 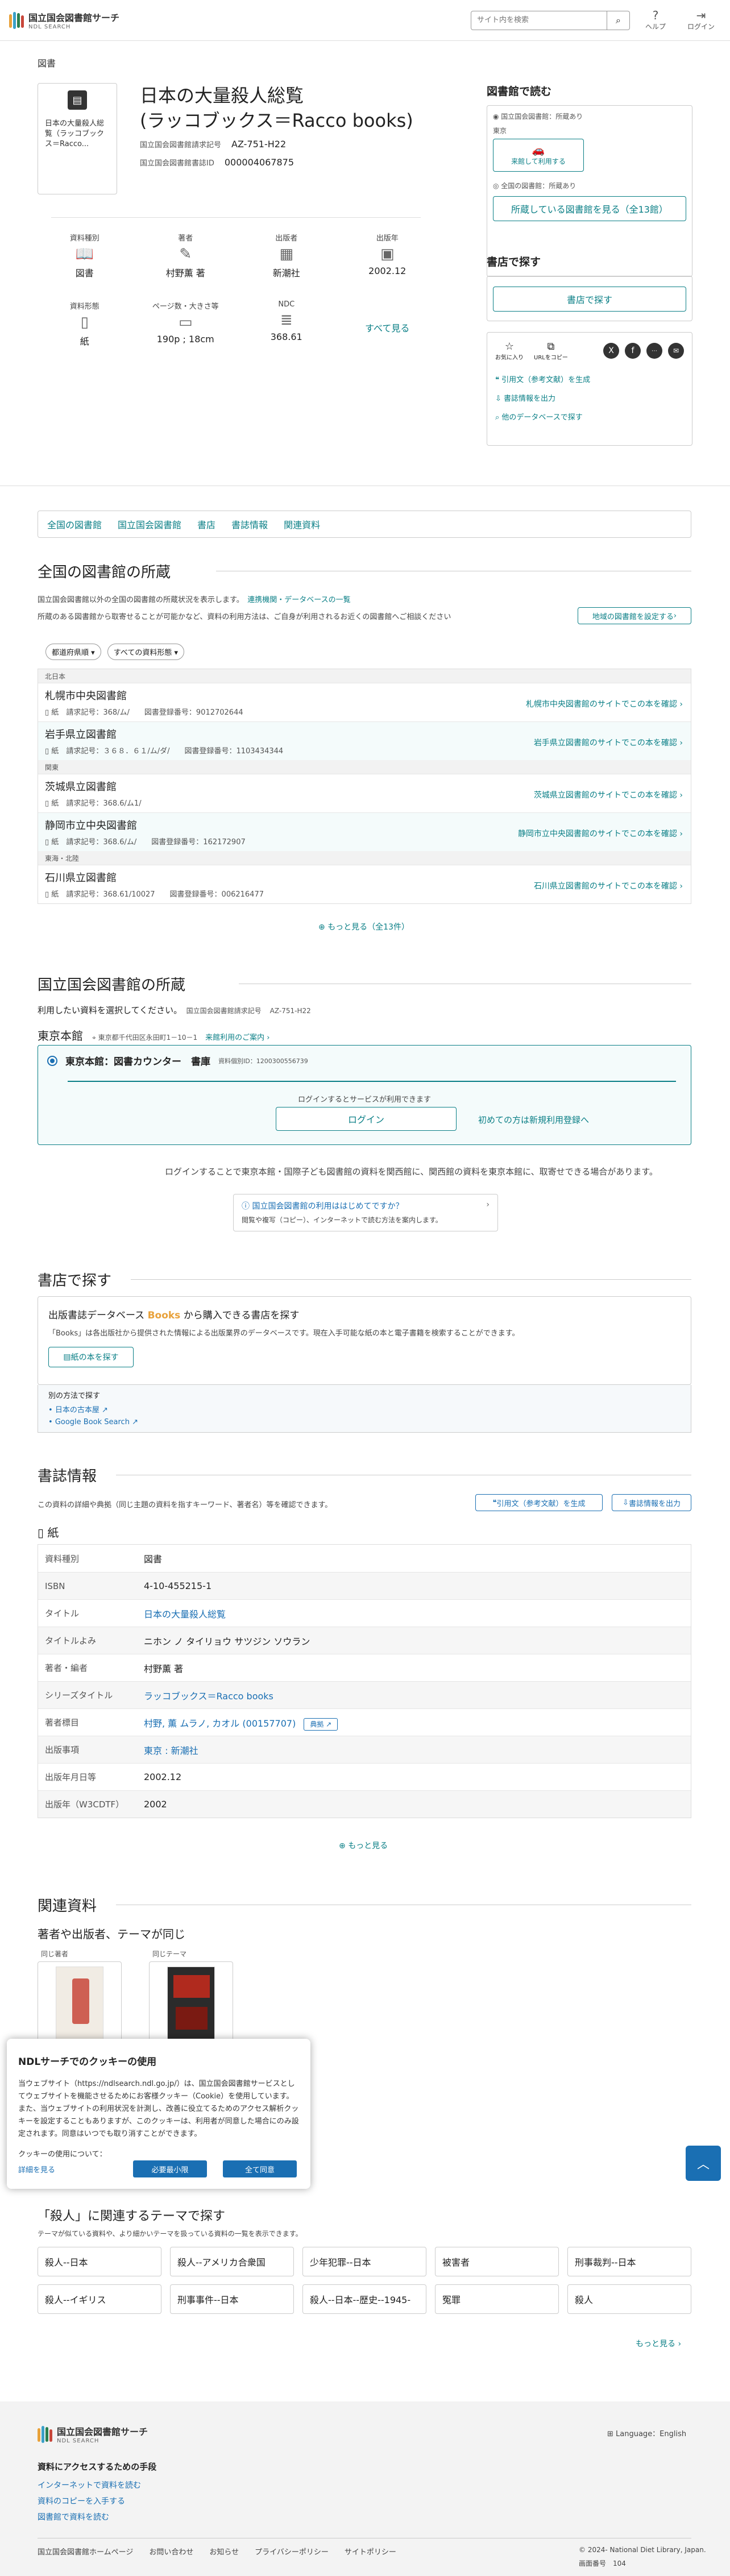 I want to click on bib-output-button: ⇩ 書誌情報を出力, so click(x=652, y=1502).